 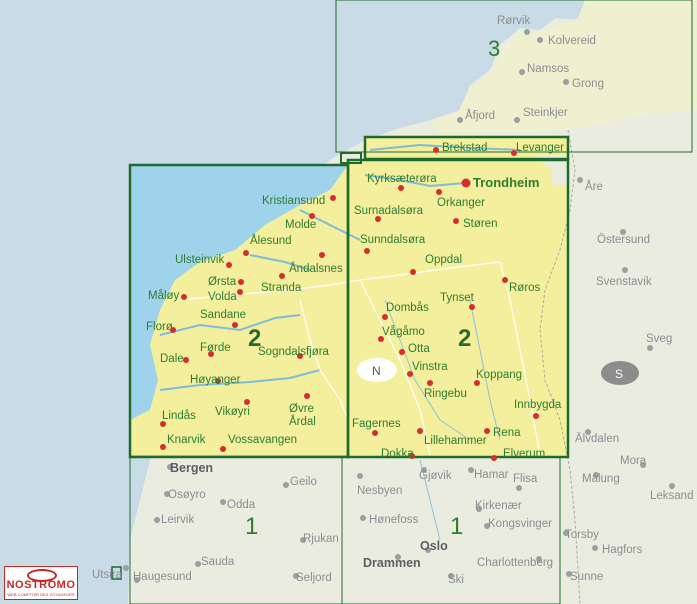 I want to click on place-marker-dombas, so click(x=385, y=317).